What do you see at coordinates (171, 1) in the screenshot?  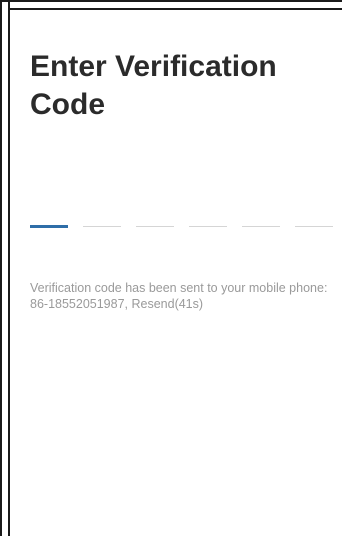 I see `top-border` at bounding box center [171, 1].